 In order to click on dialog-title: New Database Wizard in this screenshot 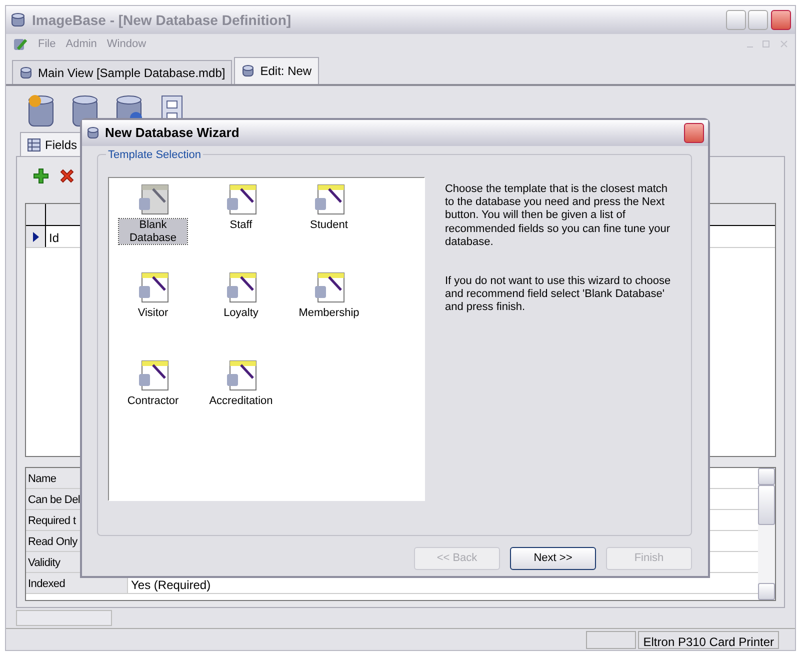, I will do `click(172, 133)`.